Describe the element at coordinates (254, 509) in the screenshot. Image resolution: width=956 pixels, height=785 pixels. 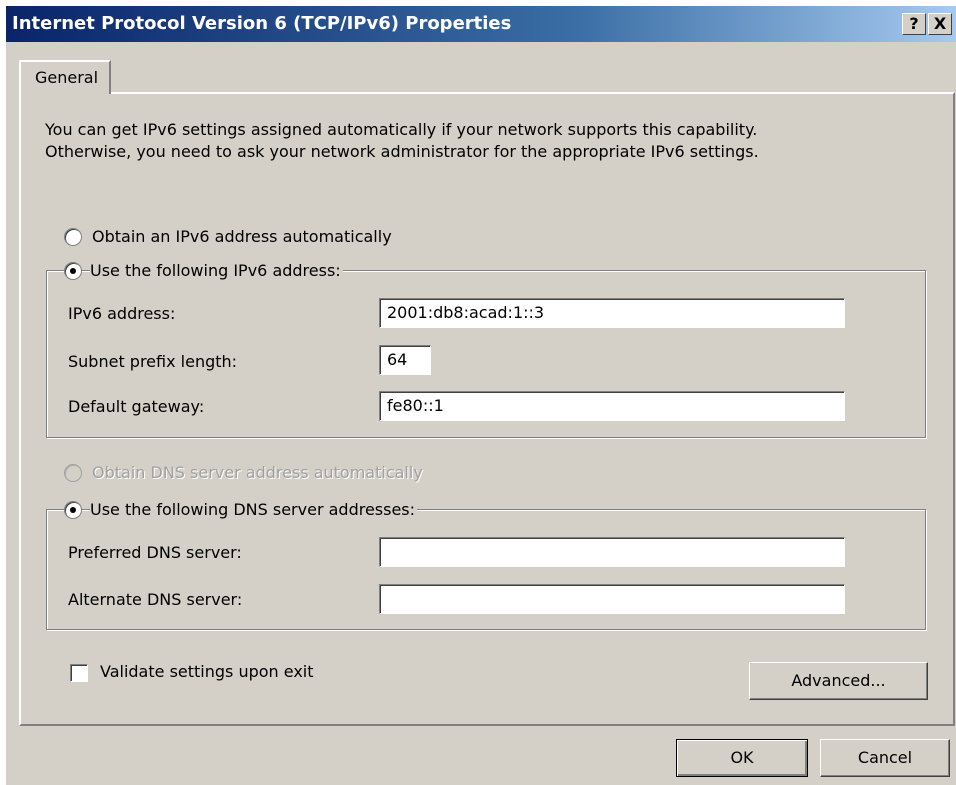
I see `use-following-dns-label: Use the following DNS server addresses:` at that location.